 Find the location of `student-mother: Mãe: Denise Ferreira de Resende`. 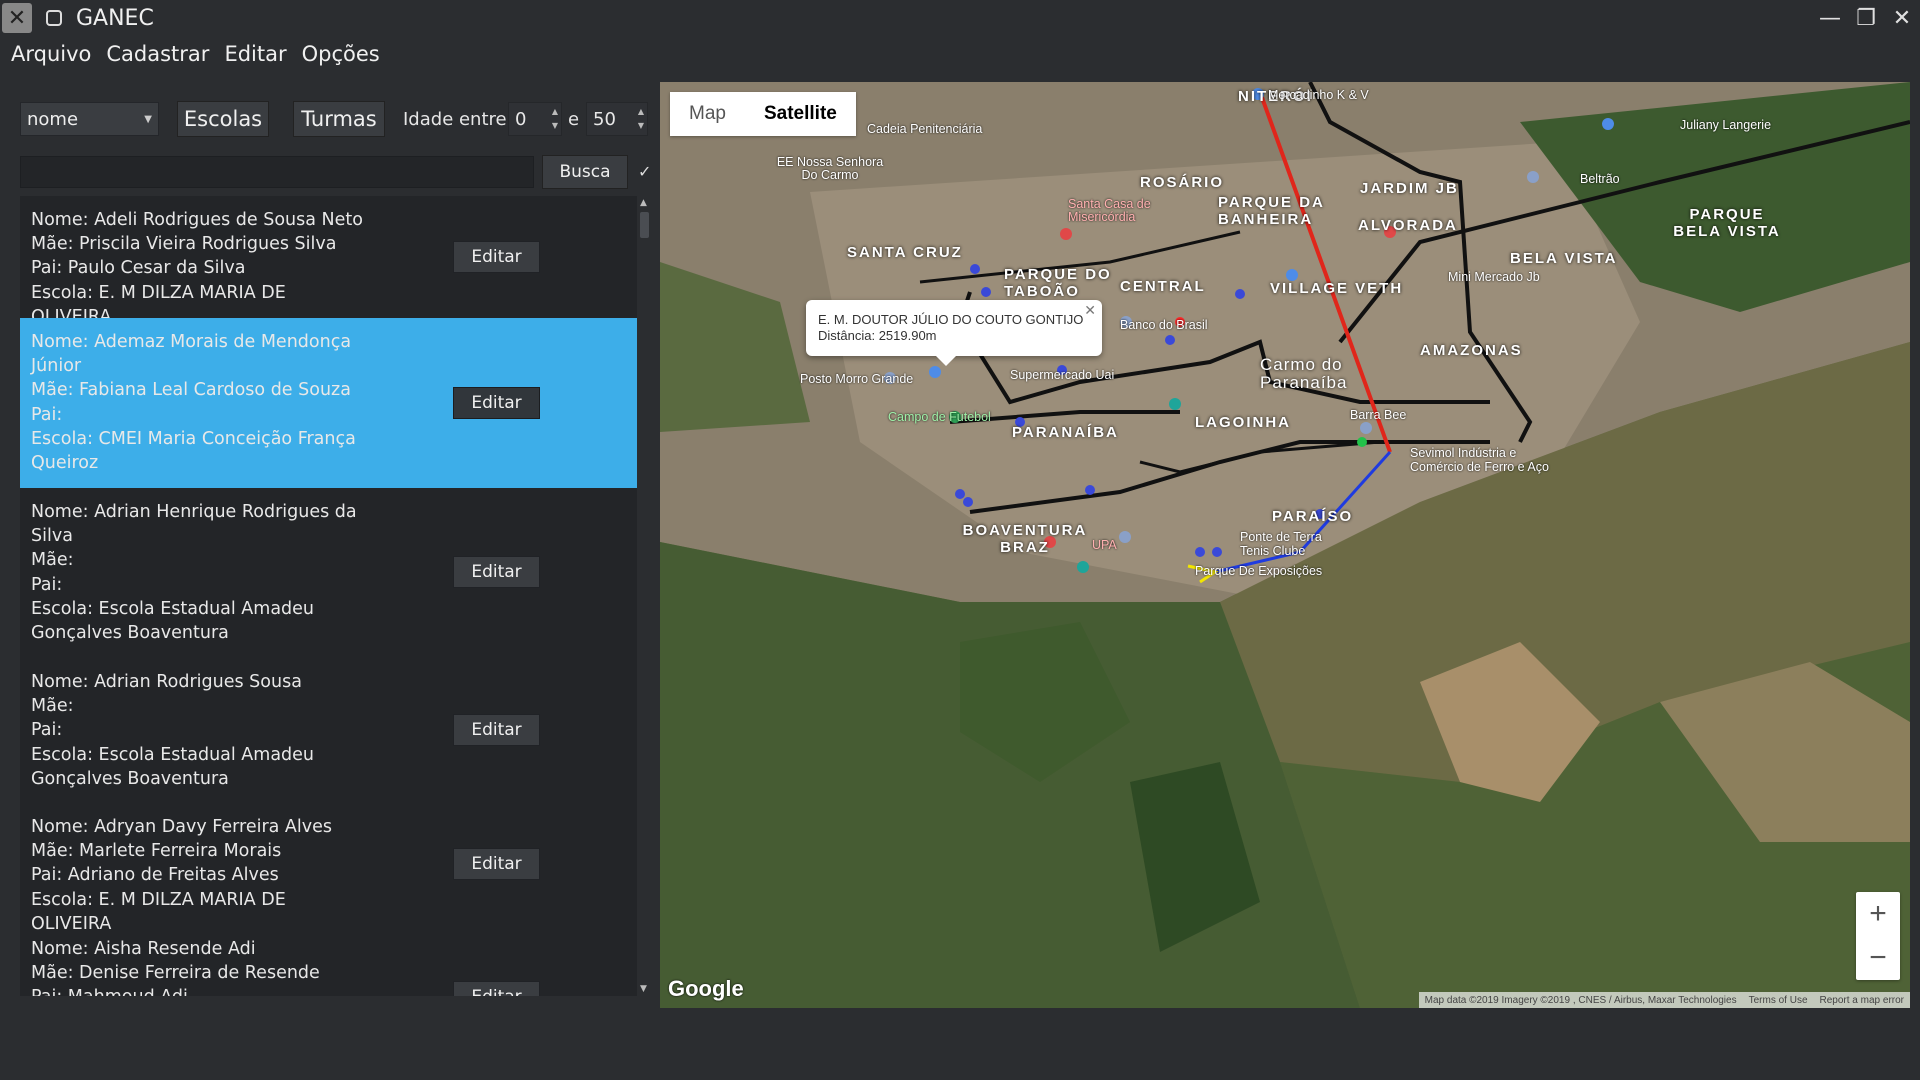

student-mother: Mãe: Denise Ferreira de Resende is located at coordinates (175, 973).